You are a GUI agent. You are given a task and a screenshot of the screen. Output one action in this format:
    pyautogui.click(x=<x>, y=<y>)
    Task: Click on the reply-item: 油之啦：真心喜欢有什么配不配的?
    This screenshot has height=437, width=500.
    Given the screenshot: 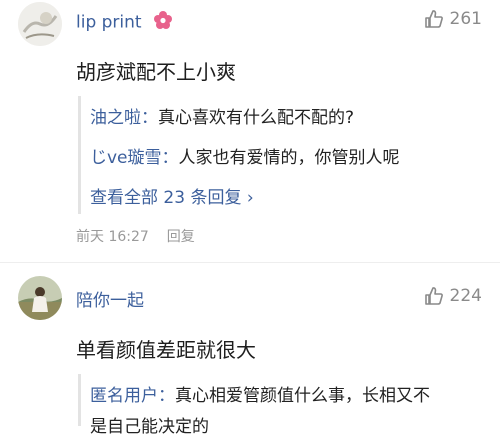 What is the action you would take?
    pyautogui.click(x=222, y=115)
    